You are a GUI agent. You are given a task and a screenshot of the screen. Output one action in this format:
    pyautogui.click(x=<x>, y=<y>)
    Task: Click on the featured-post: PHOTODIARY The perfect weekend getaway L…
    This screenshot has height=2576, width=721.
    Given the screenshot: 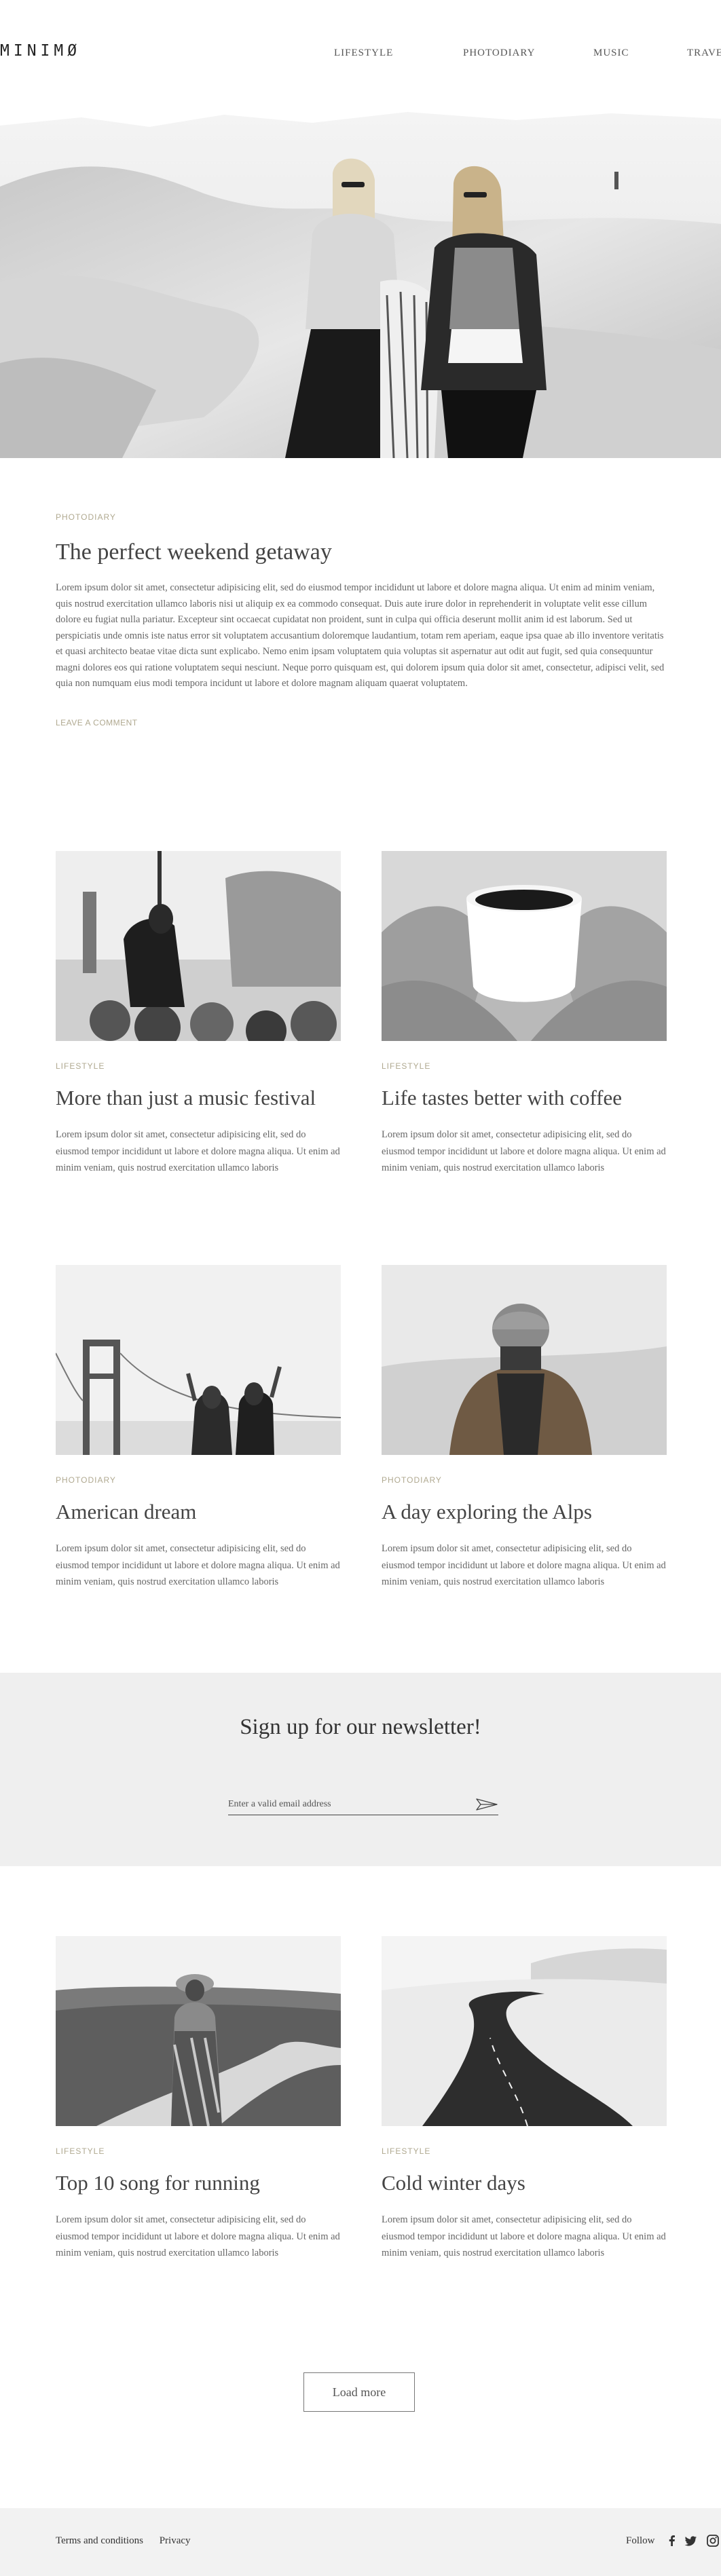 What is the action you would take?
    pyautogui.click(x=361, y=619)
    